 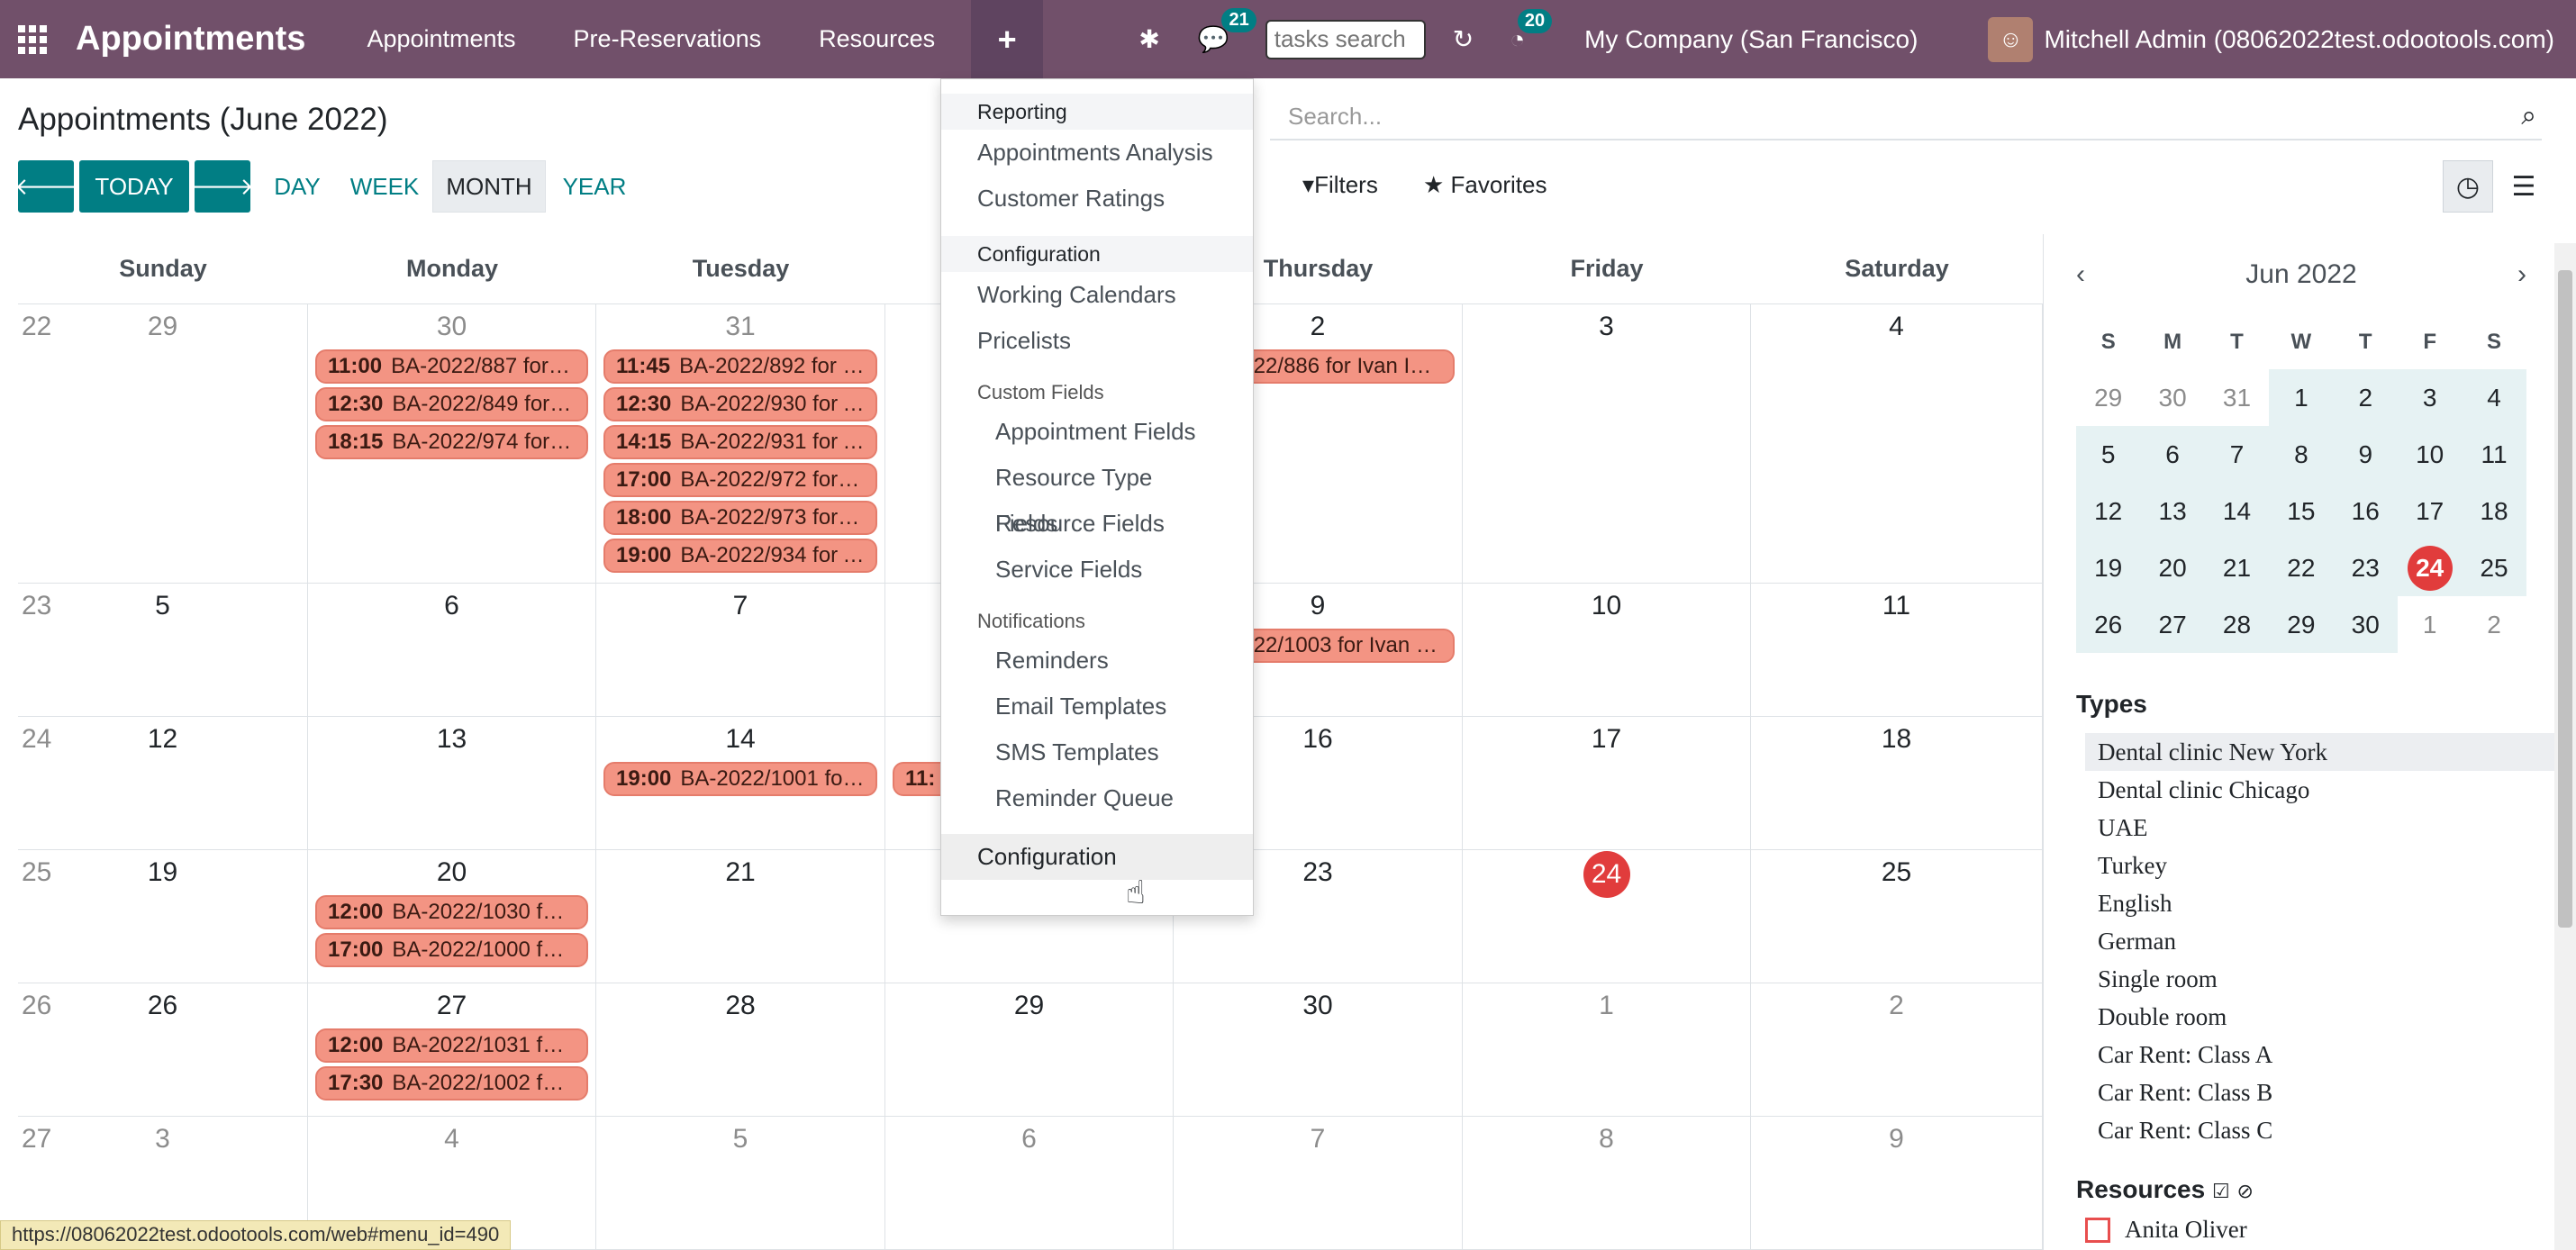 What do you see at coordinates (2365, 455) in the screenshot?
I see `mini-day: 9` at bounding box center [2365, 455].